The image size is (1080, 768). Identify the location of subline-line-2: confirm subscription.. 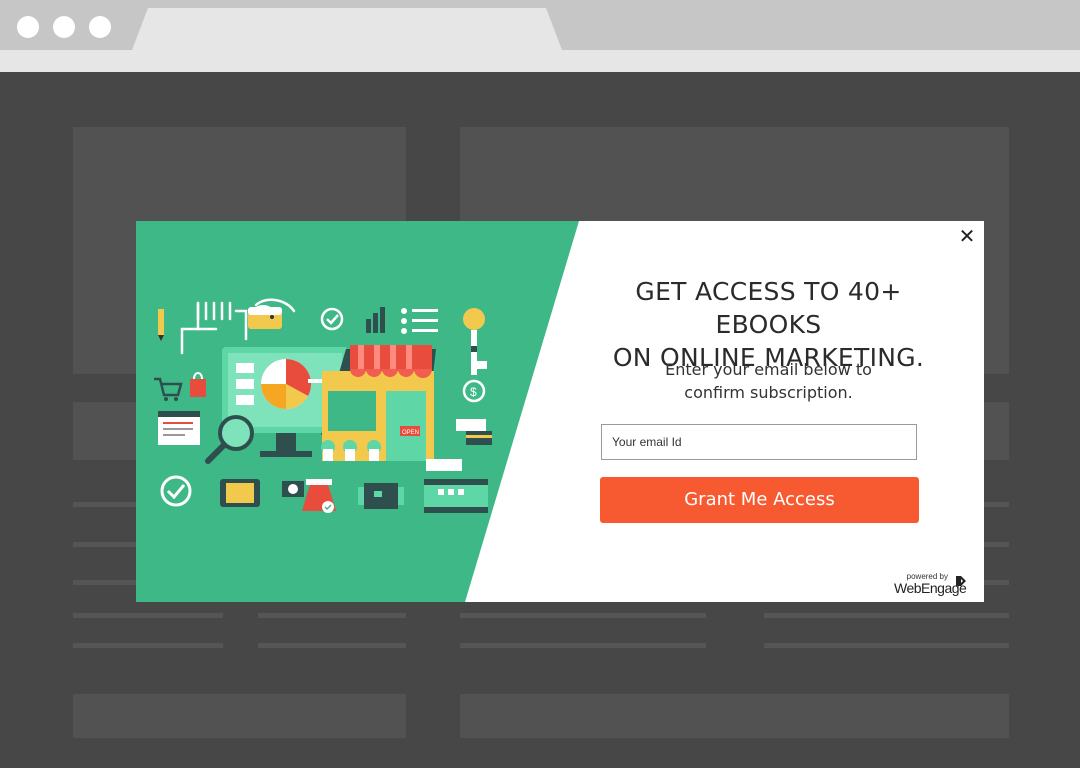
(768, 392).